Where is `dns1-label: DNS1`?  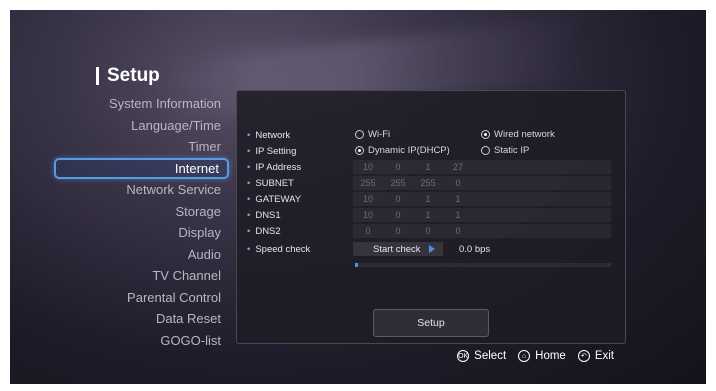
dns1-label: DNS1 is located at coordinates (263, 215).